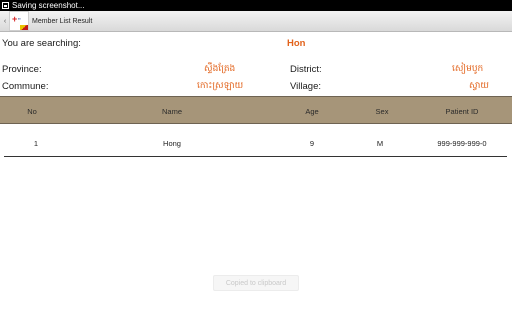 This screenshot has width=512, height=320. I want to click on column-header-no: No, so click(32, 111).